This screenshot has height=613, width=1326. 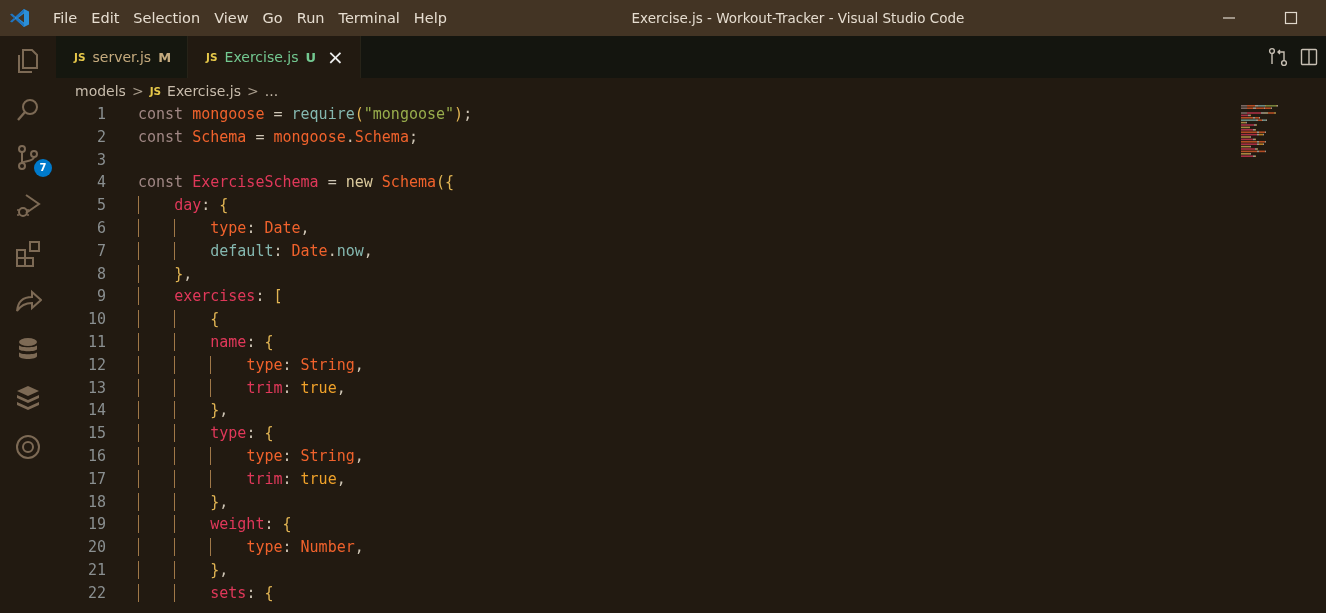 I want to click on line-number: 17, so click(x=96, y=479).